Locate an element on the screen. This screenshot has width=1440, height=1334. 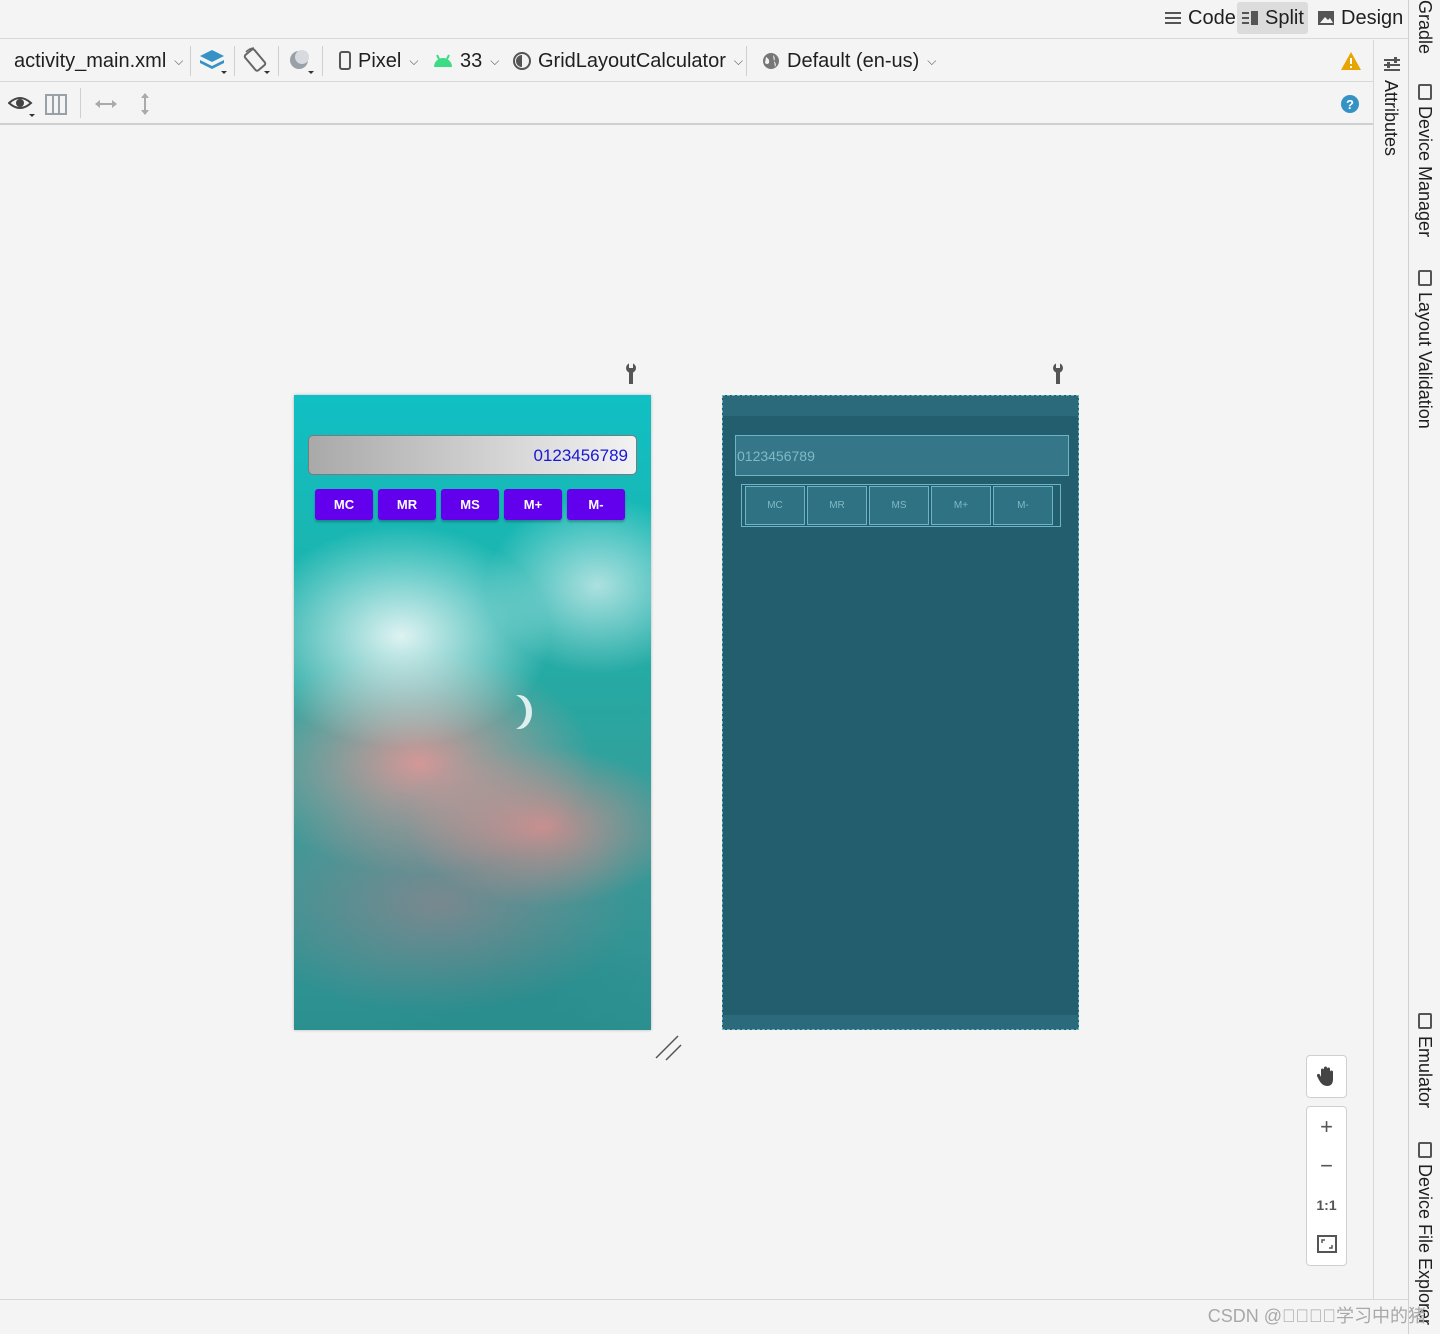
theme-mode-icon is located at coordinates (302, 62).